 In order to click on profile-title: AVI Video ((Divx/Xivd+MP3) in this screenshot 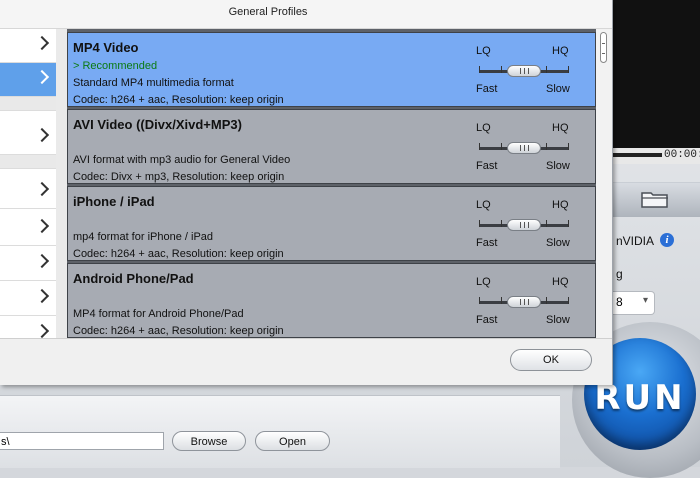, I will do `click(157, 124)`.